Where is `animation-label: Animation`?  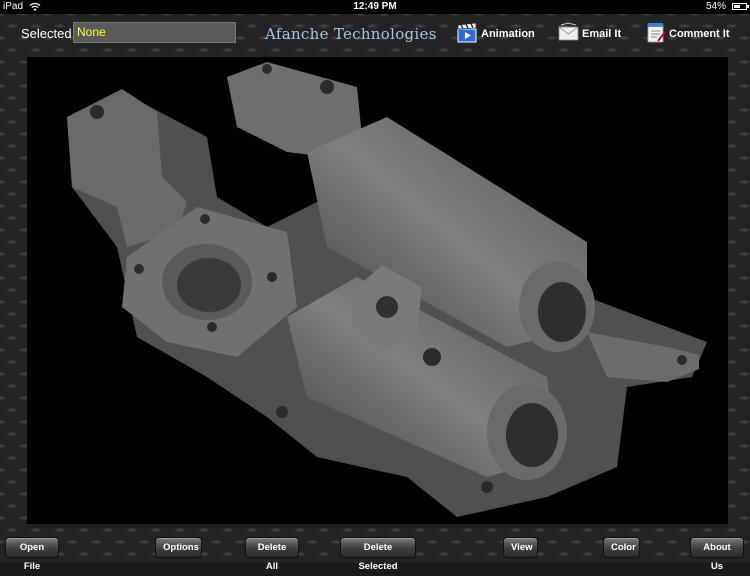
animation-label: Animation is located at coordinates (508, 34).